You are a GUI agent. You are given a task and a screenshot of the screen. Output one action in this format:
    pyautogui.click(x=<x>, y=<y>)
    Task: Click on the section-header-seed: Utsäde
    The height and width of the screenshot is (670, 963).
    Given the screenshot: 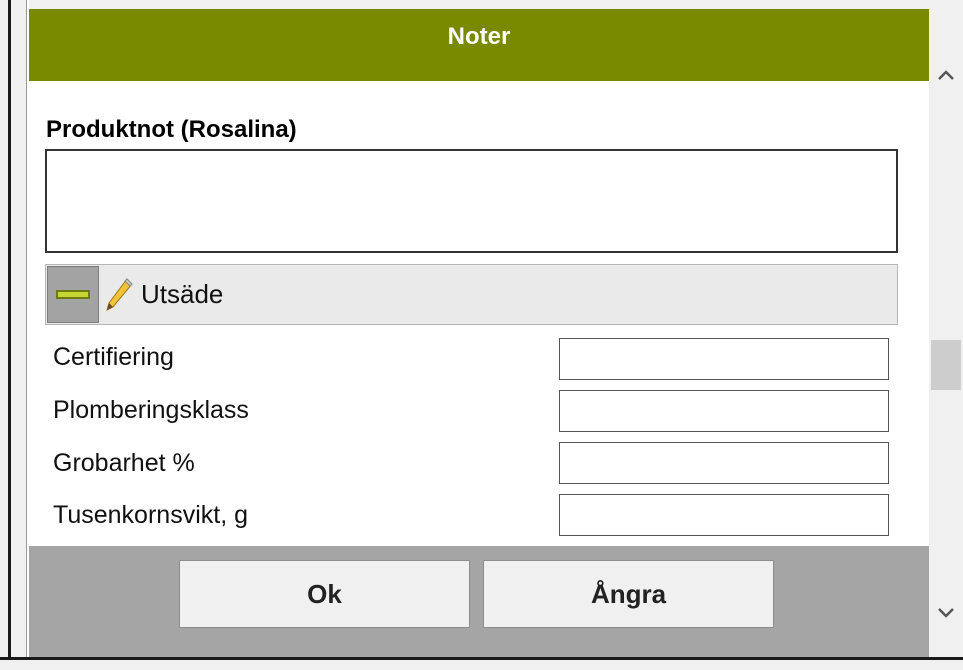 What is the action you would take?
    pyautogui.click(x=471, y=294)
    